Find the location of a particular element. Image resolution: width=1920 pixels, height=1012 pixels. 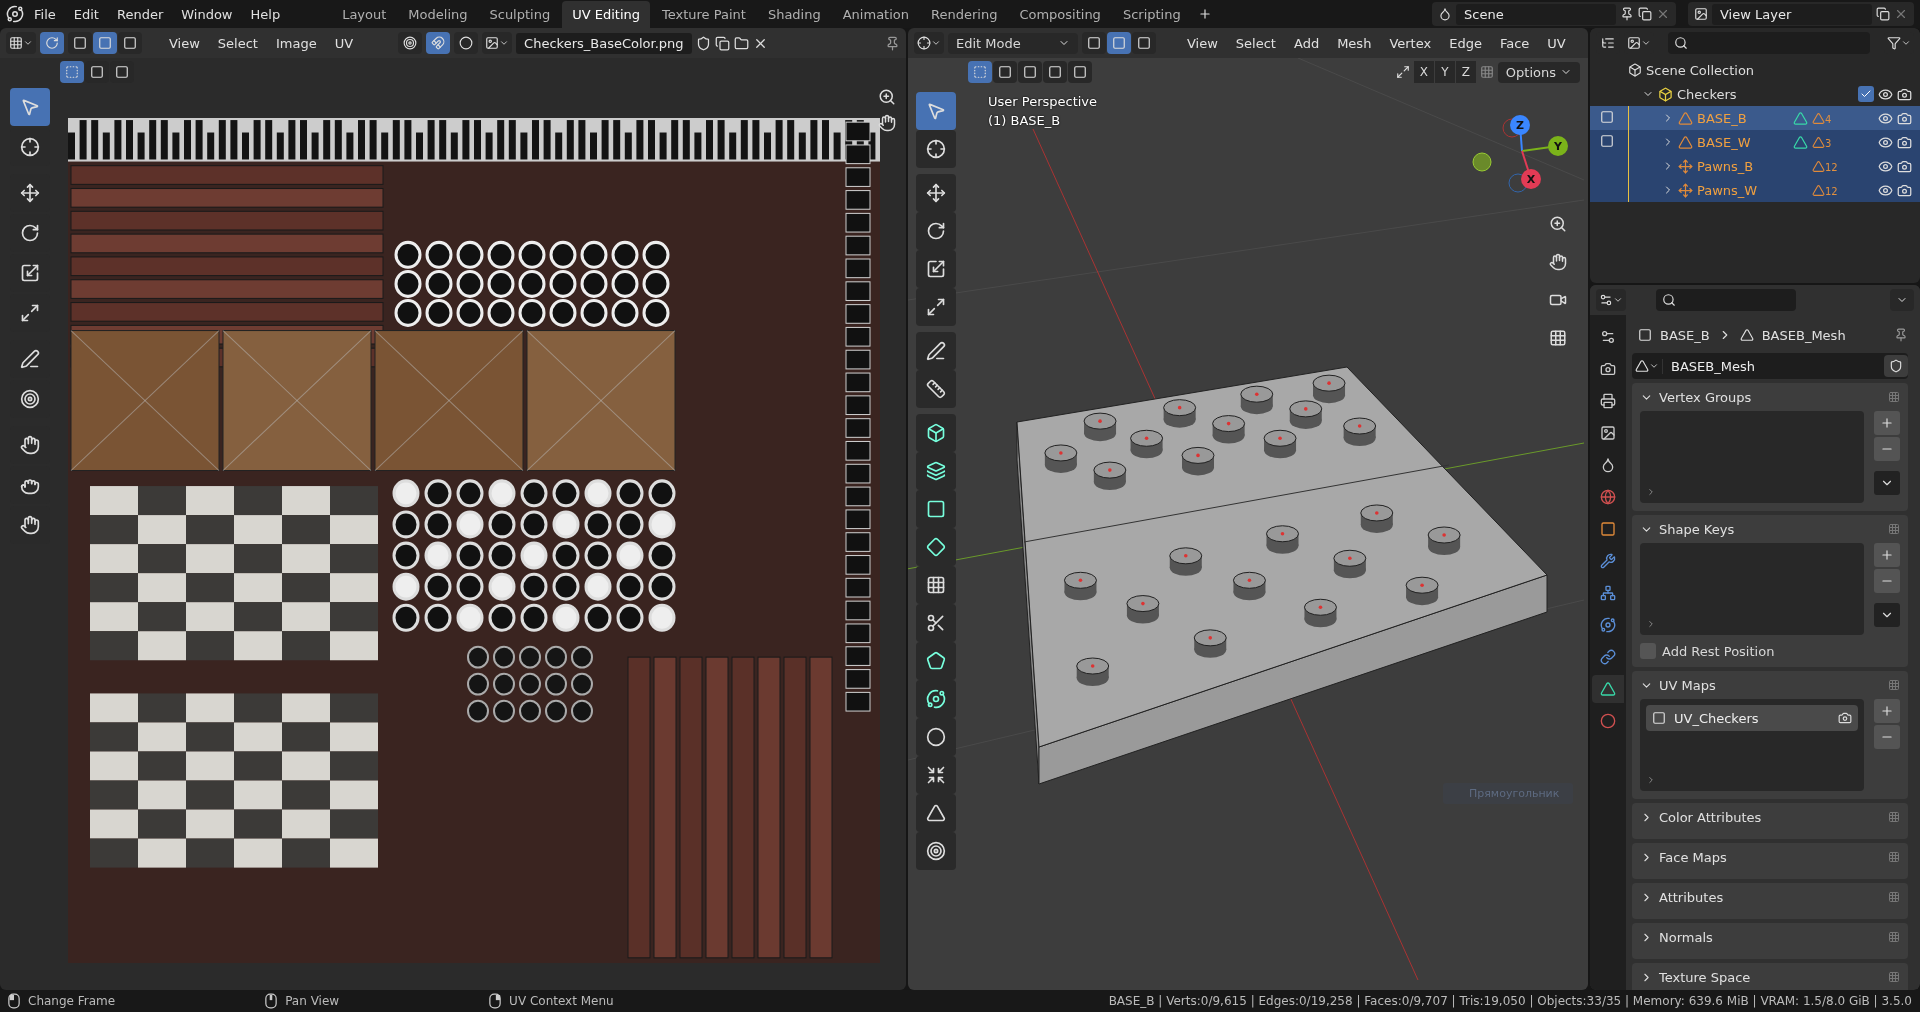

header-menu: Face is located at coordinates (1514, 43).